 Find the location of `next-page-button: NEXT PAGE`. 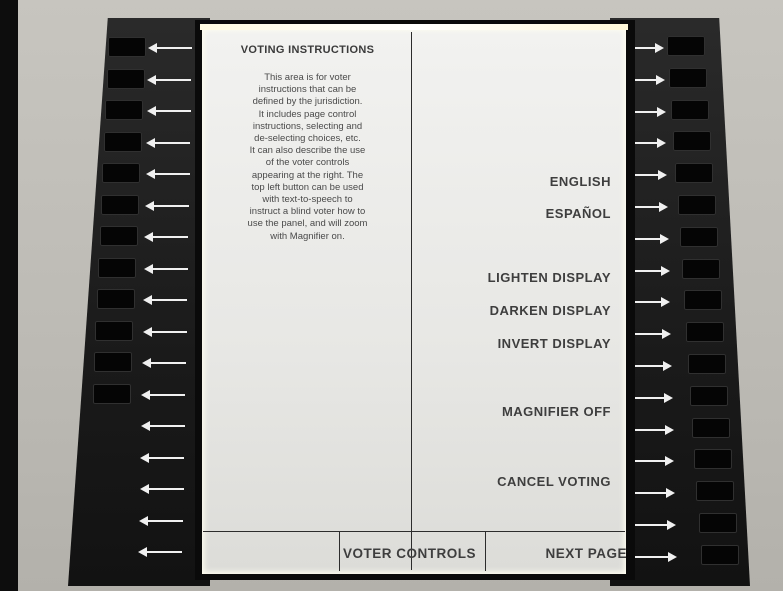

next-page-button: NEXT PAGE is located at coordinates (586, 553).